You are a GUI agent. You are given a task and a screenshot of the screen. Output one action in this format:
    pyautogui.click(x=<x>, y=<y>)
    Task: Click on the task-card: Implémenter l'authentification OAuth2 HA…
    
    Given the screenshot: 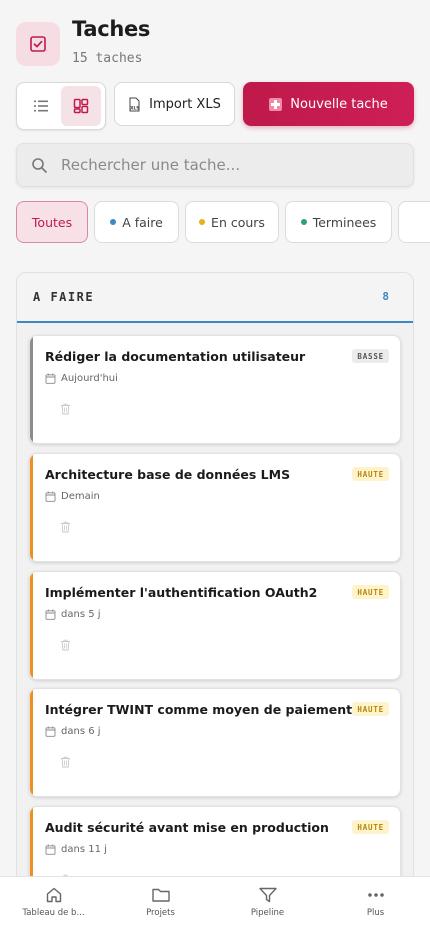 What is the action you would take?
    pyautogui.click(x=215, y=625)
    